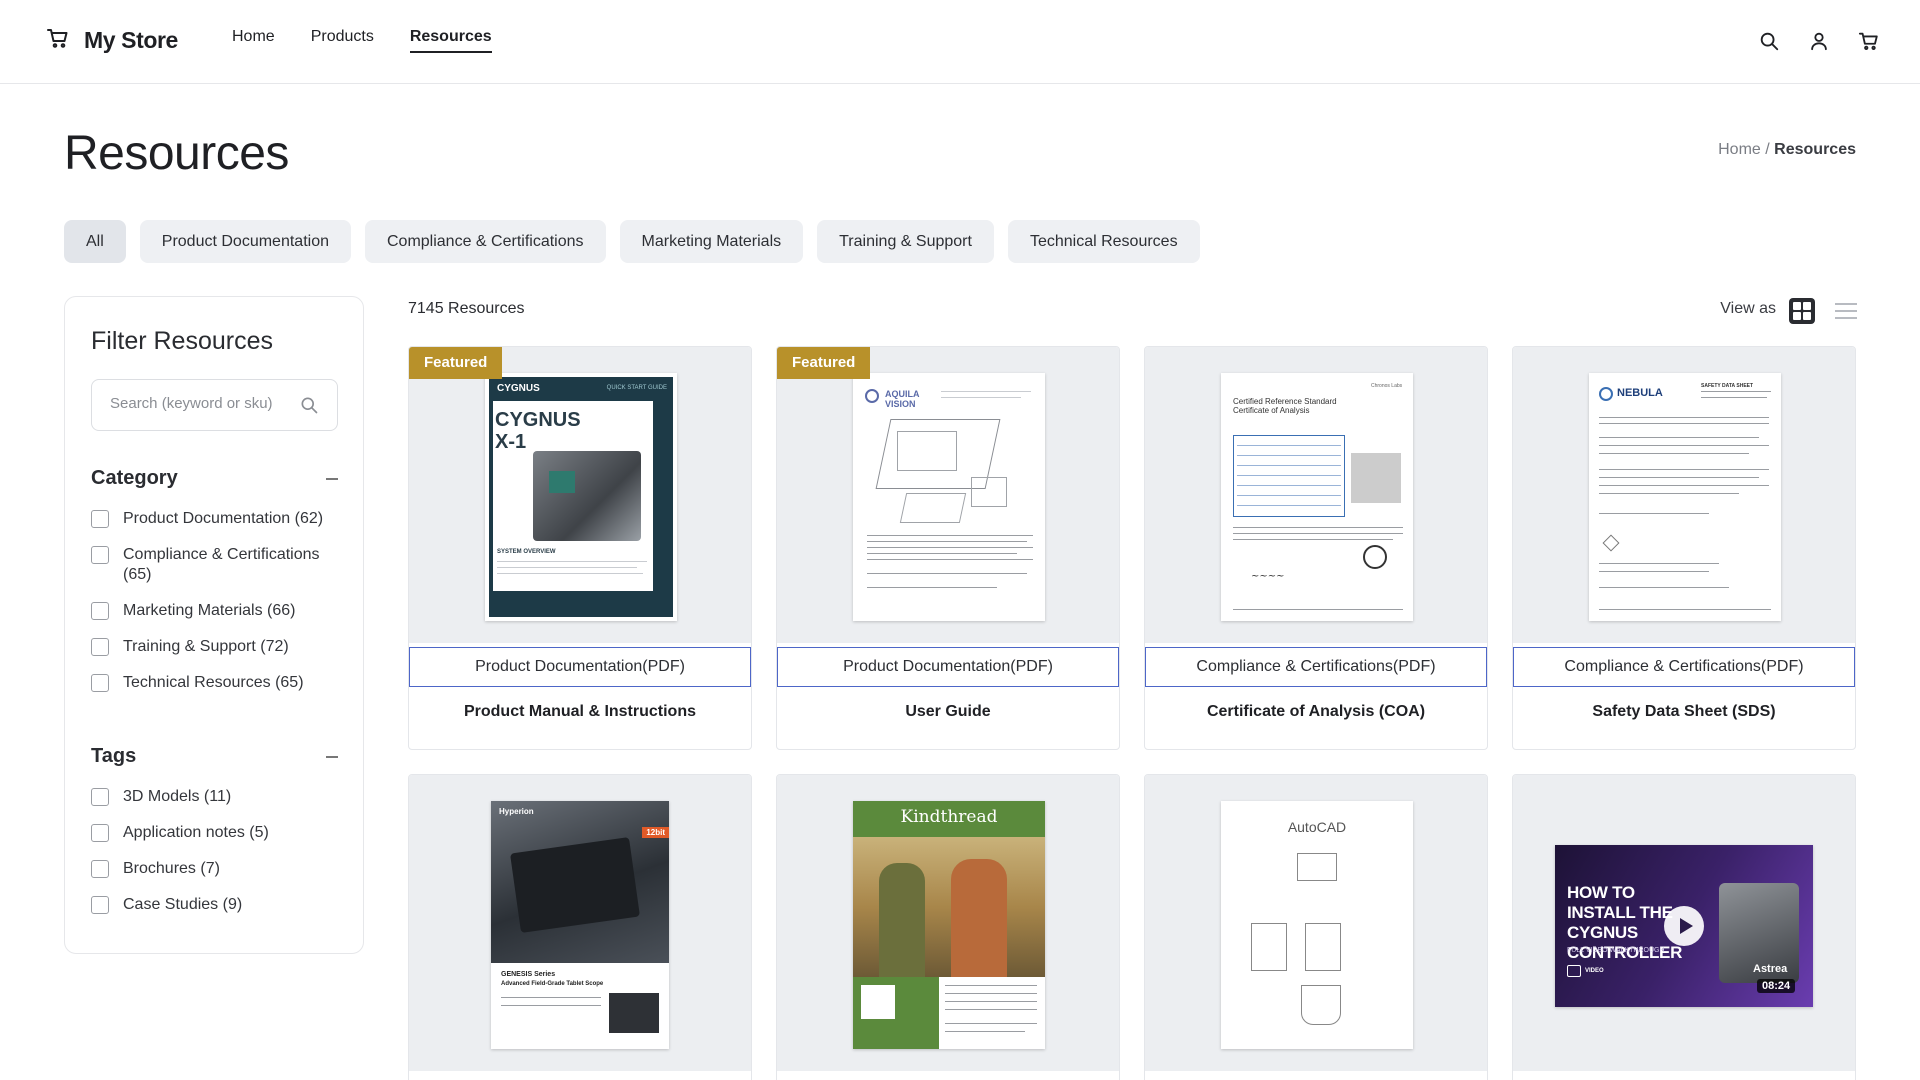  I want to click on store-name: My Store, so click(131, 40).